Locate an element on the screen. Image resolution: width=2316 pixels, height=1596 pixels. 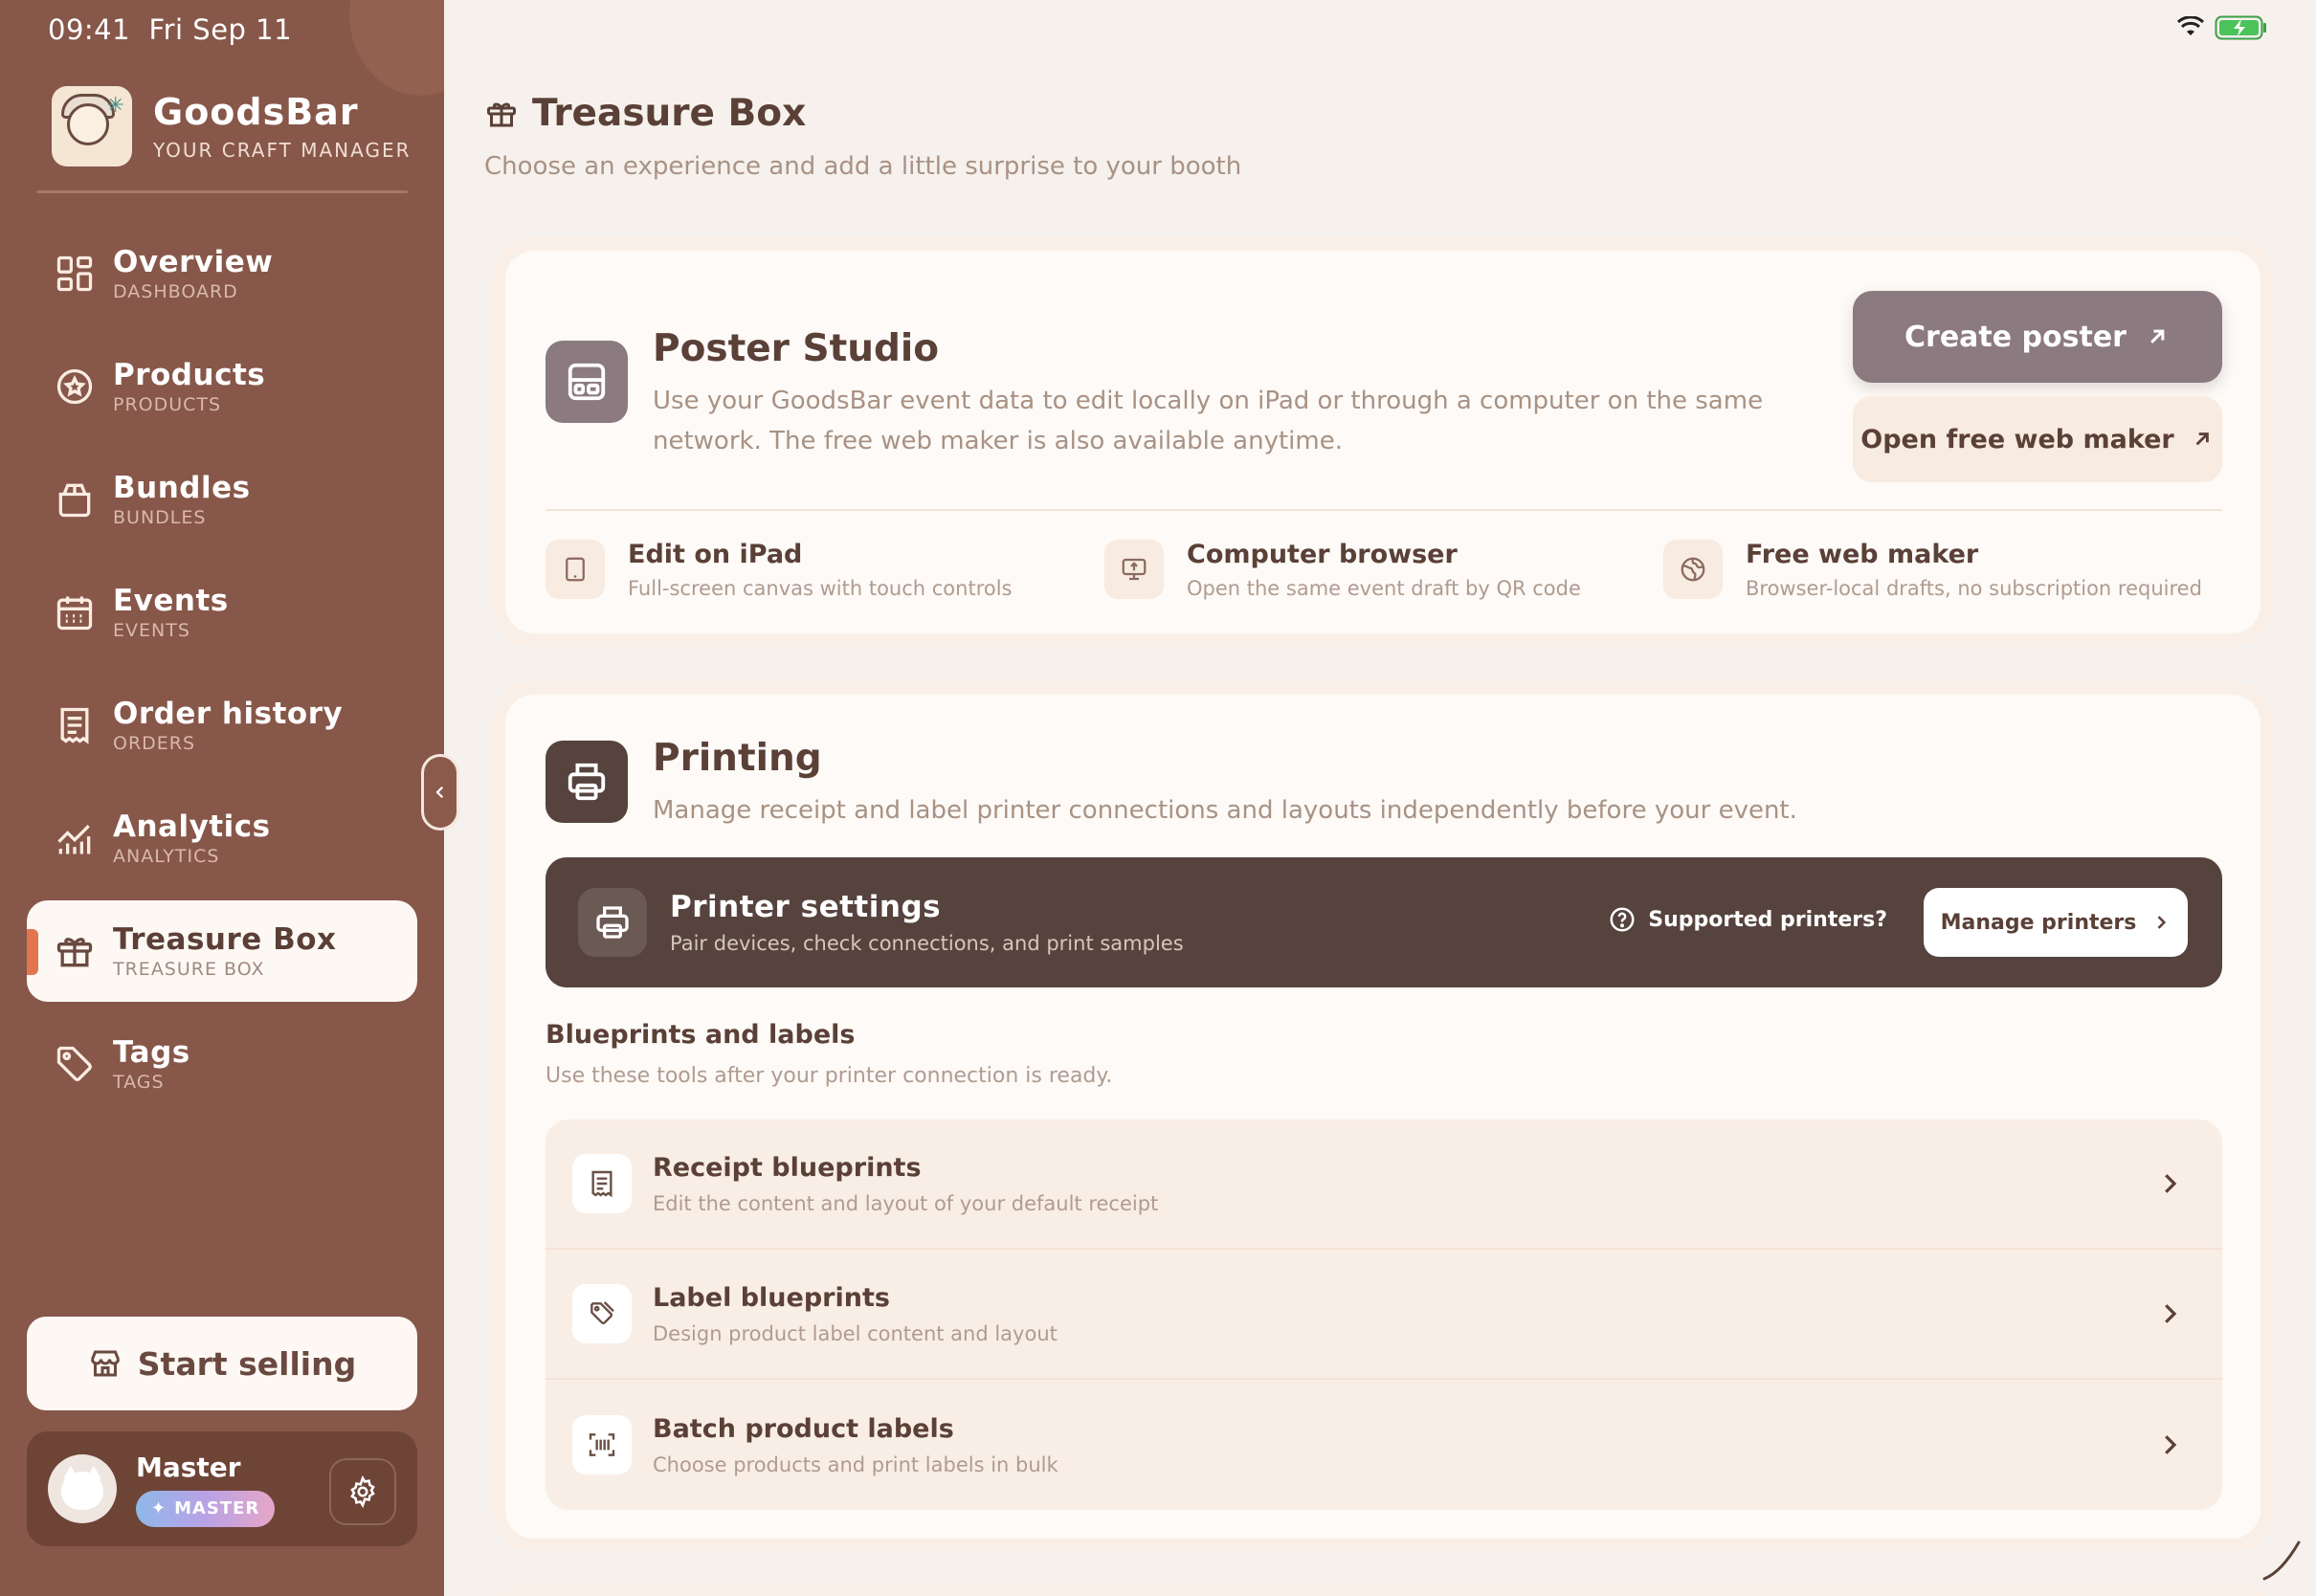
create-poster-button: Create poster is located at coordinates (2038, 337).